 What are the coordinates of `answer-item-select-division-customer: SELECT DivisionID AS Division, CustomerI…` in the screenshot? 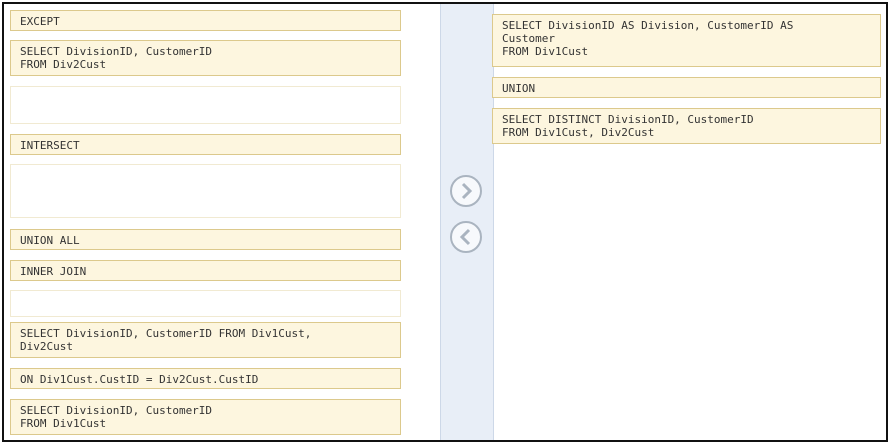 It's located at (686, 40).